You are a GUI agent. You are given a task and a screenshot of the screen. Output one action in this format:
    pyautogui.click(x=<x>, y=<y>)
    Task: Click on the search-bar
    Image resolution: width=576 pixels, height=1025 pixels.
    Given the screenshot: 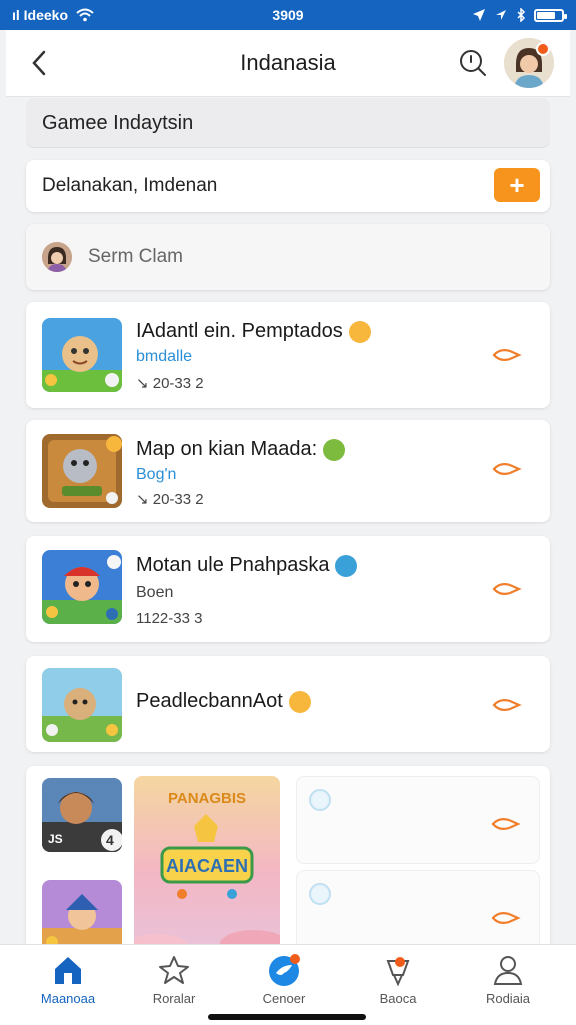 What is the action you would take?
    pyautogui.click(x=288, y=257)
    